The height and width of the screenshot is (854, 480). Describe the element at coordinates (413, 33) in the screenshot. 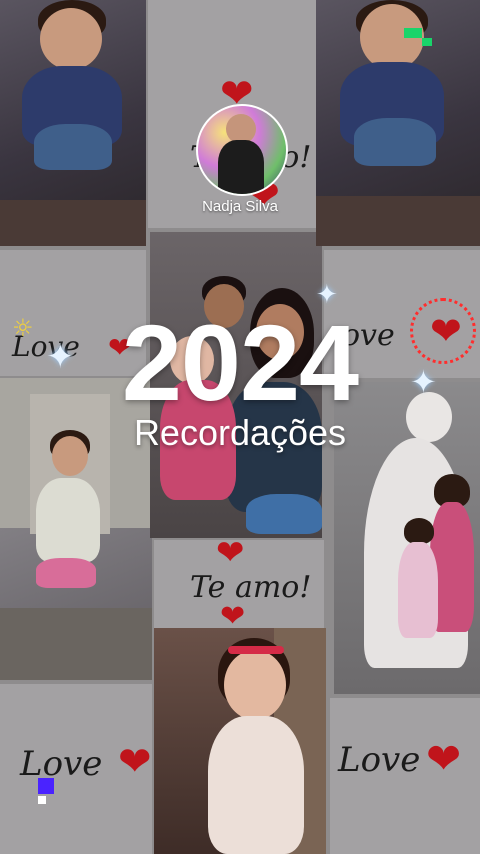

I see `pixel-decoration-green` at that location.